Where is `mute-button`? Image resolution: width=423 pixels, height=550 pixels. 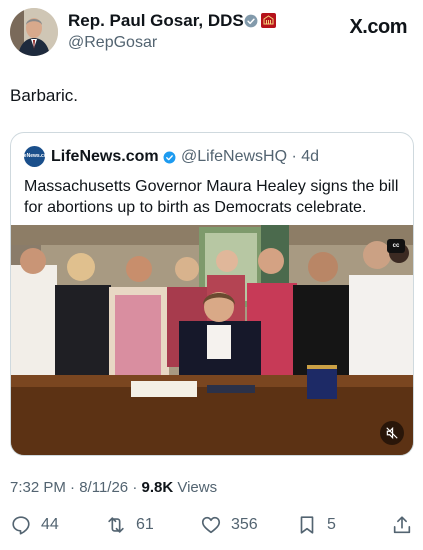 mute-button is located at coordinates (392, 433).